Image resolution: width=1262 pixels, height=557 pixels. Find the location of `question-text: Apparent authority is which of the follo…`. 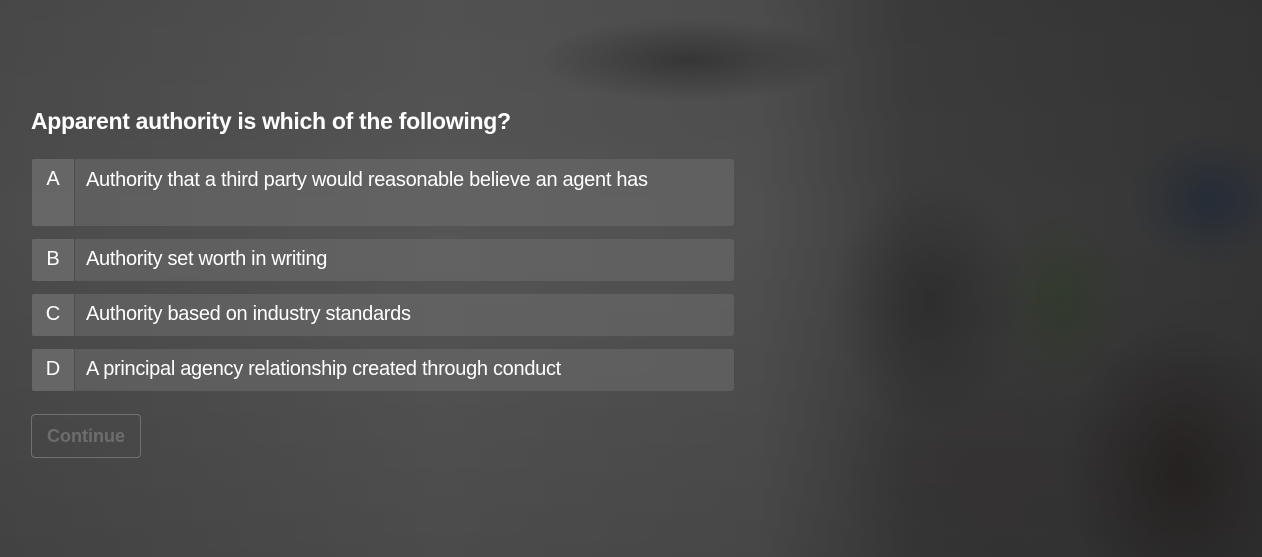

question-text: Apparent authority is which of the follo… is located at coordinates (271, 121).